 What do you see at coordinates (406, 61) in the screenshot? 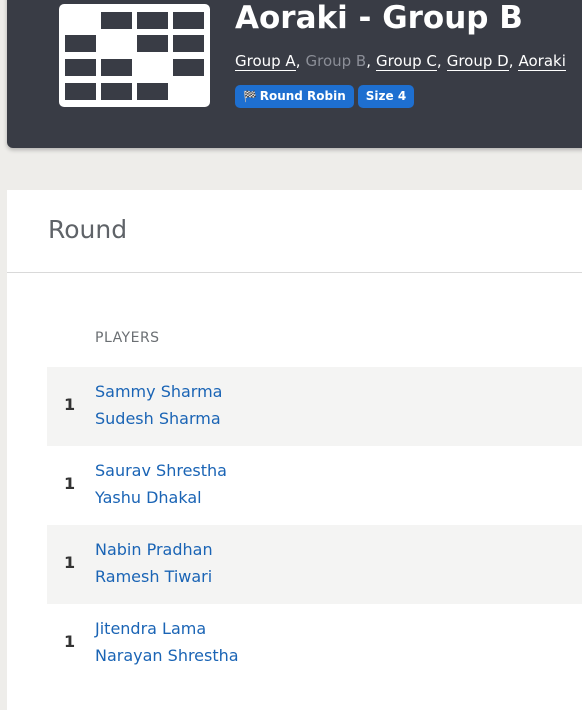
I see `group-link-c: Group C` at bounding box center [406, 61].